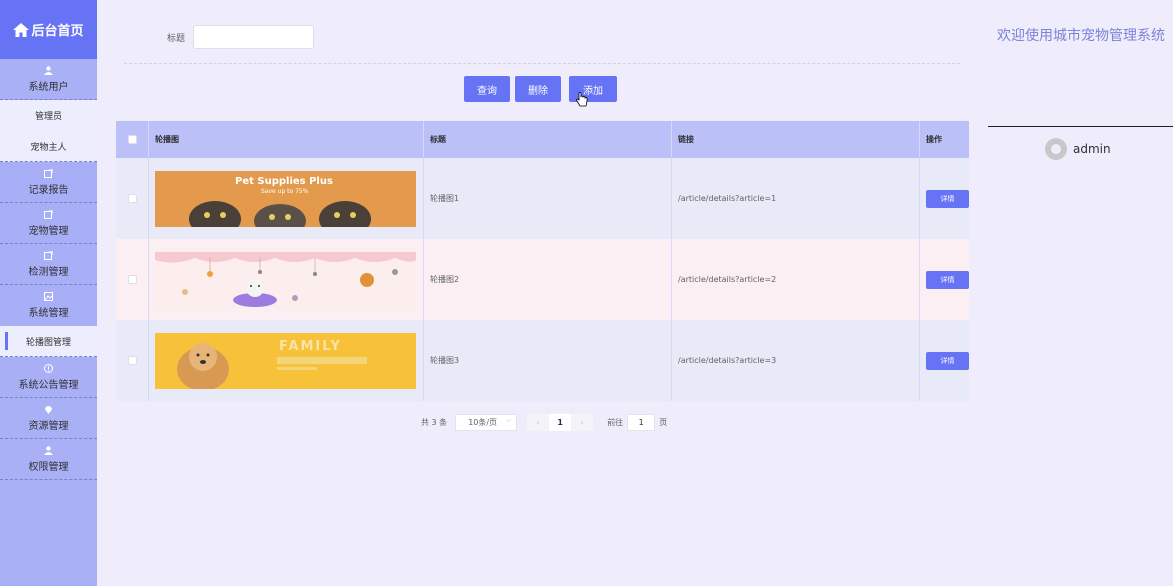 Image resolution: width=1173 pixels, height=586 pixels. What do you see at coordinates (582, 99) in the screenshot?
I see `hand-cursor-icon` at bounding box center [582, 99].